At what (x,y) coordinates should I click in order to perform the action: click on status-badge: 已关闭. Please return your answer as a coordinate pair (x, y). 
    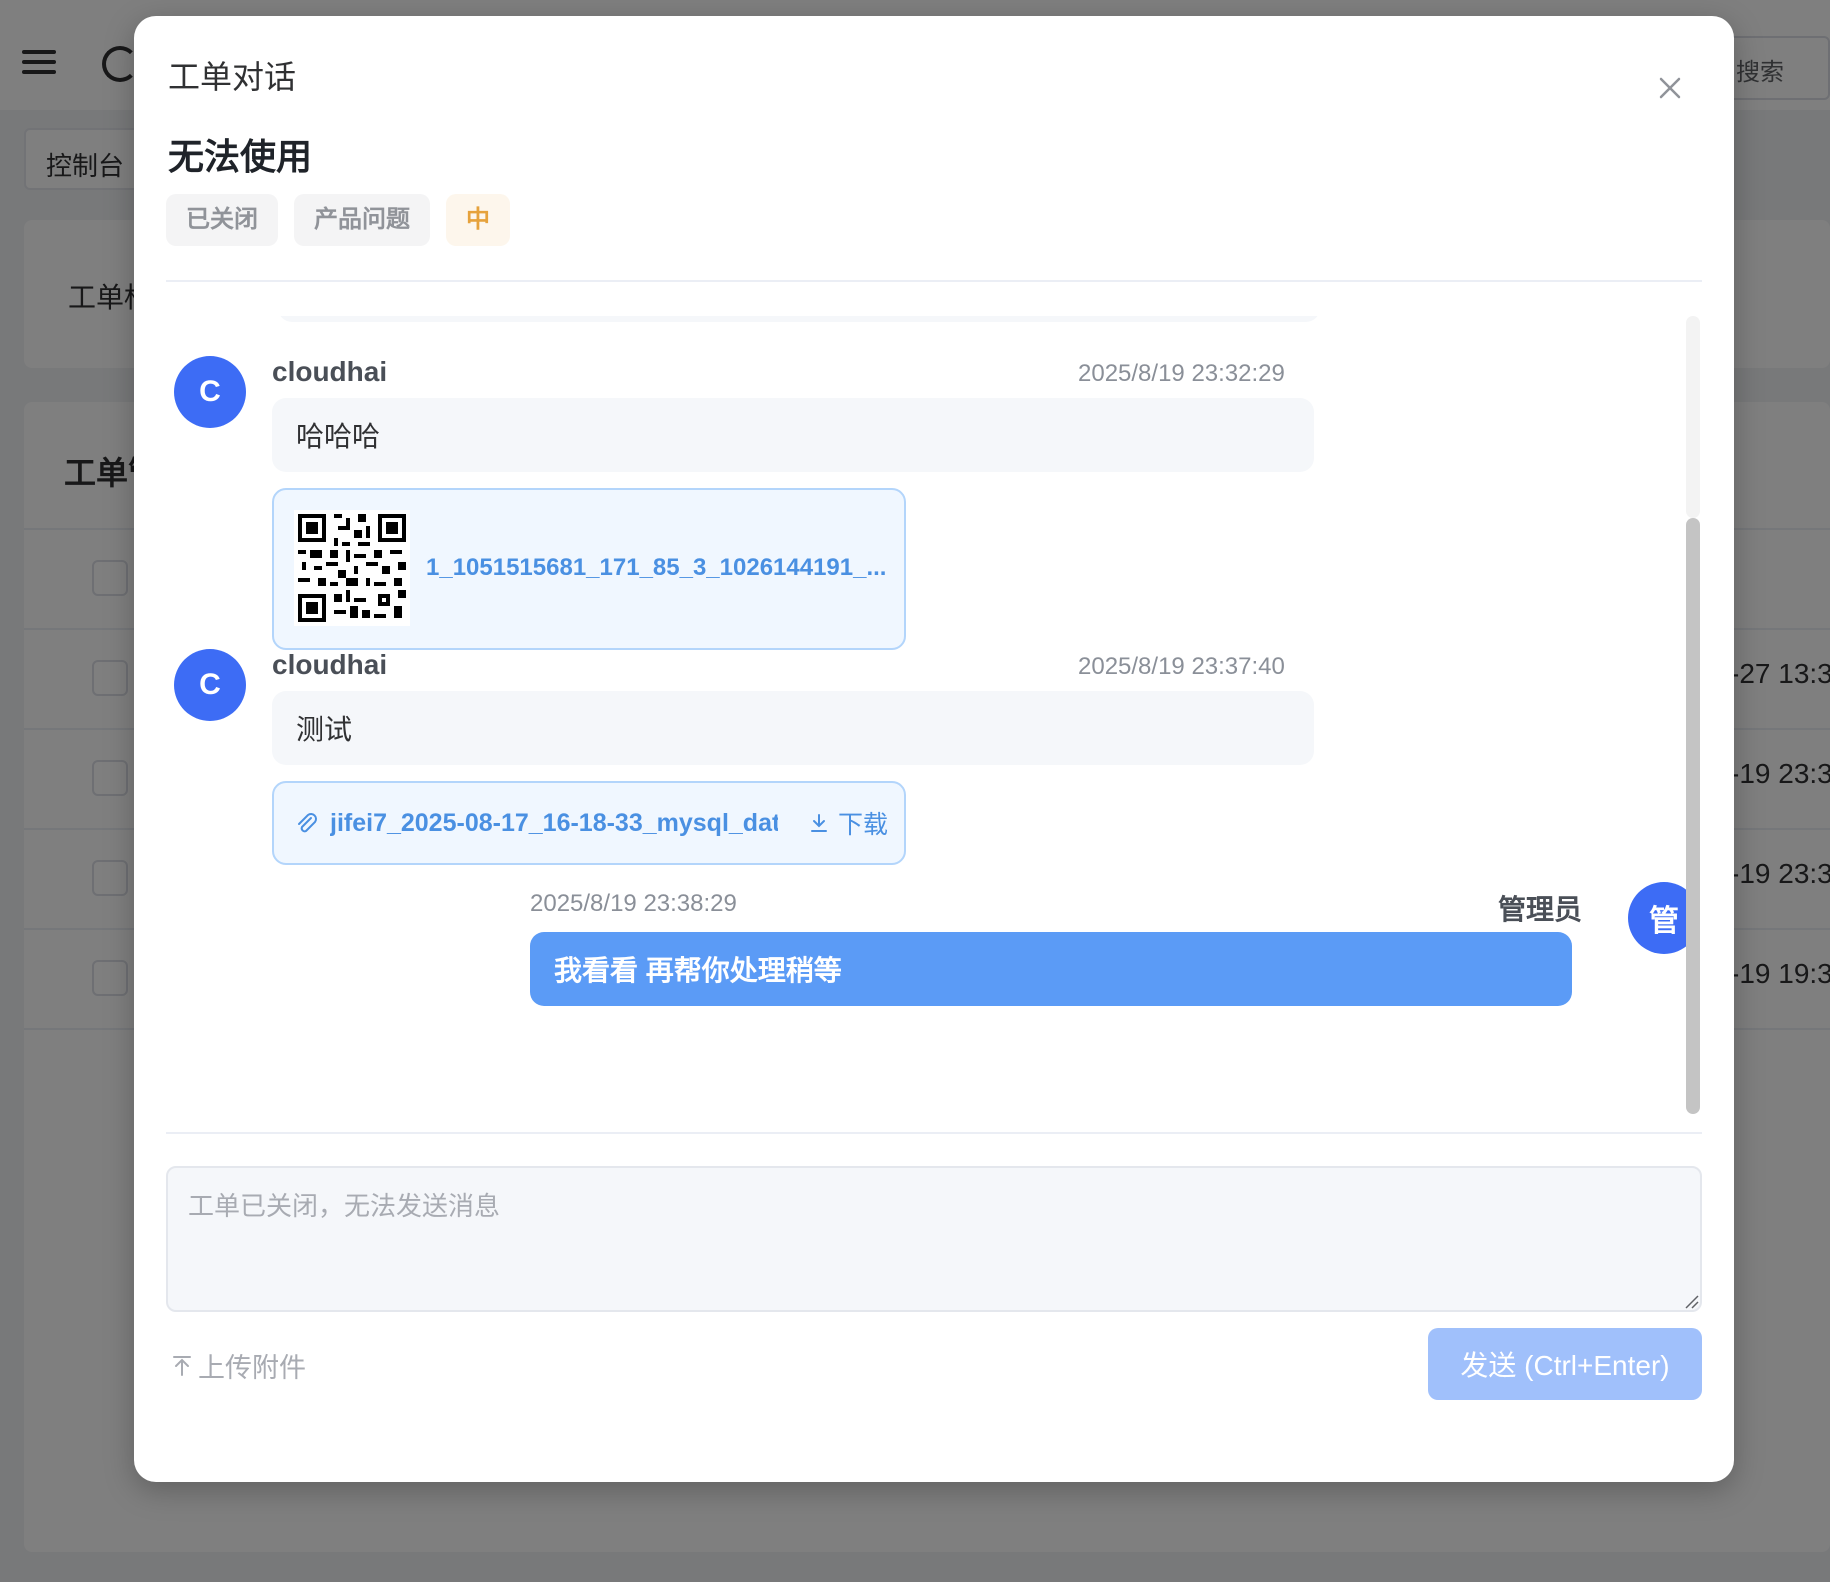
    Looking at the image, I should click on (222, 220).